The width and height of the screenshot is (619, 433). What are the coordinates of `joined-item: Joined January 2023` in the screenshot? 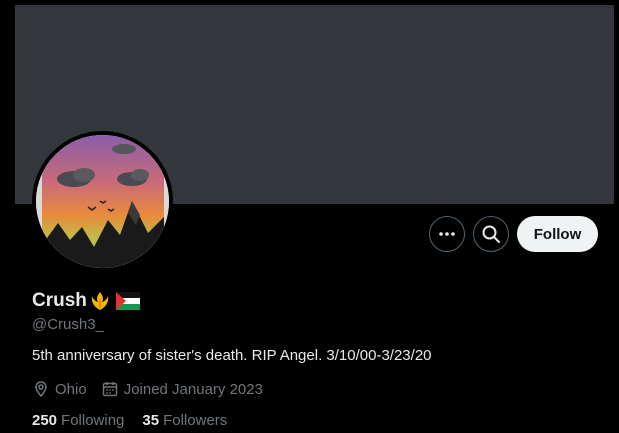 It's located at (182, 389).